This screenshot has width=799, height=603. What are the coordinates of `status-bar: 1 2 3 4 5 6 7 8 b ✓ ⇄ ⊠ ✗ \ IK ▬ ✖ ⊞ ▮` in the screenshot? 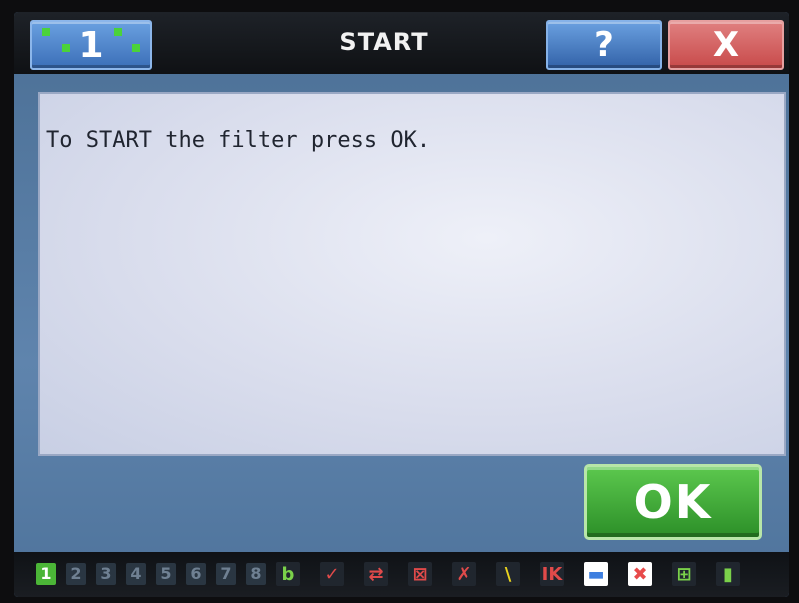 It's located at (401, 574).